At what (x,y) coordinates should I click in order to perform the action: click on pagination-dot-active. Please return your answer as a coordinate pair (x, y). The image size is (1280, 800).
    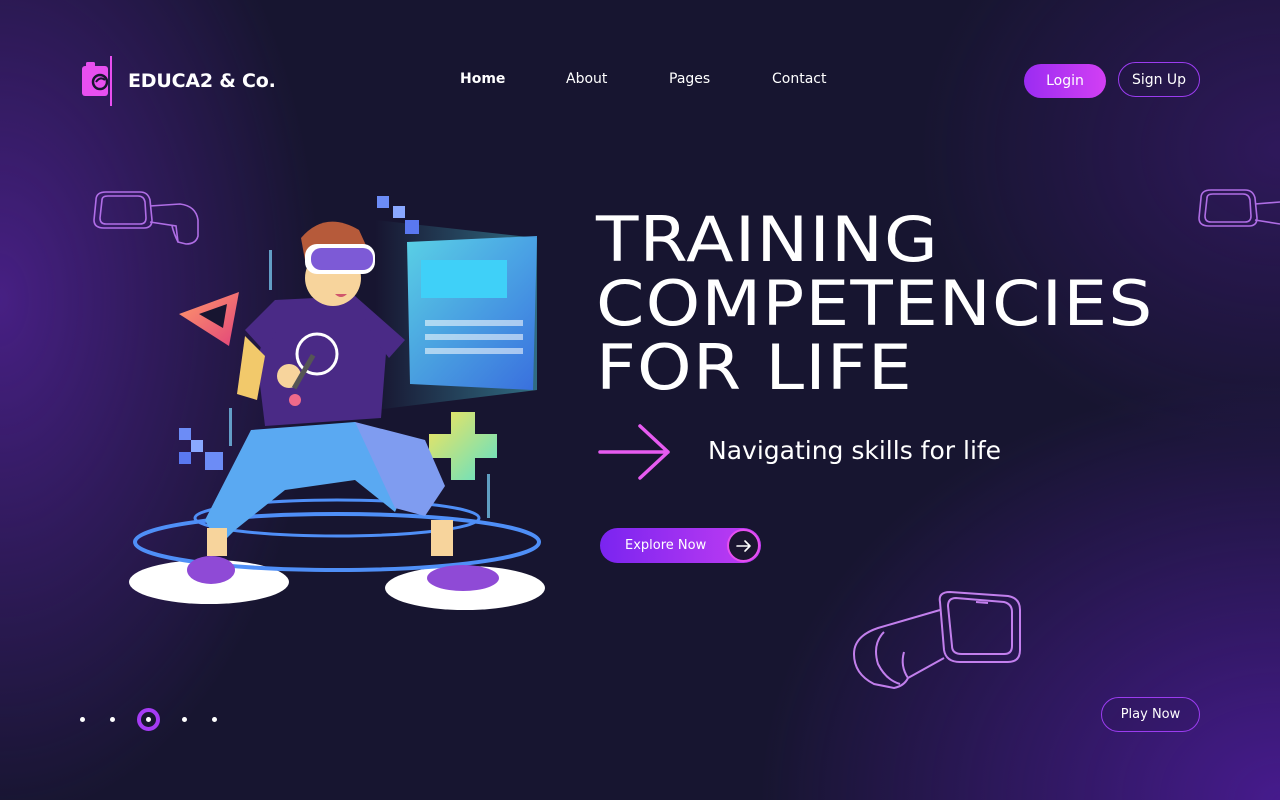
    Looking at the image, I should click on (148, 719).